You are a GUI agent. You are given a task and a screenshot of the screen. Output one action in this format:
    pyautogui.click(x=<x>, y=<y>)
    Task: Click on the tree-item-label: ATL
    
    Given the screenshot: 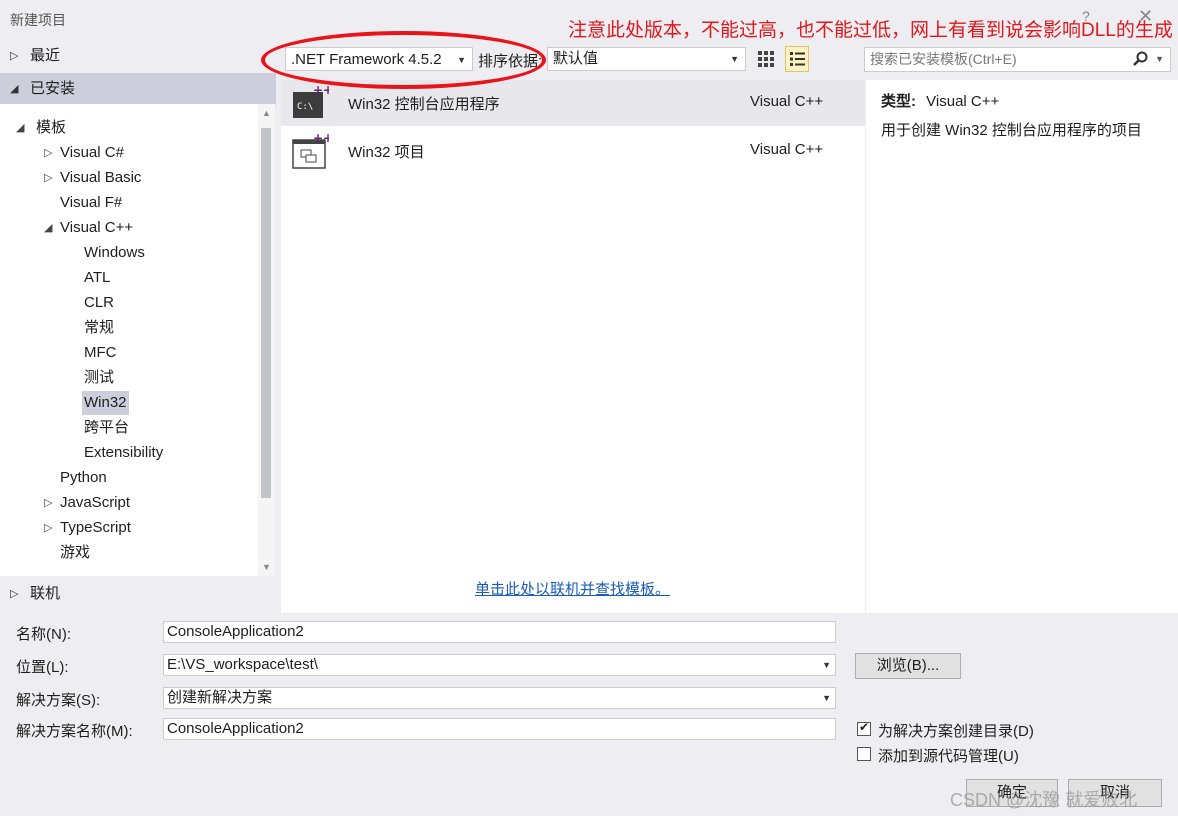 What is the action you would take?
    pyautogui.click(x=97, y=277)
    